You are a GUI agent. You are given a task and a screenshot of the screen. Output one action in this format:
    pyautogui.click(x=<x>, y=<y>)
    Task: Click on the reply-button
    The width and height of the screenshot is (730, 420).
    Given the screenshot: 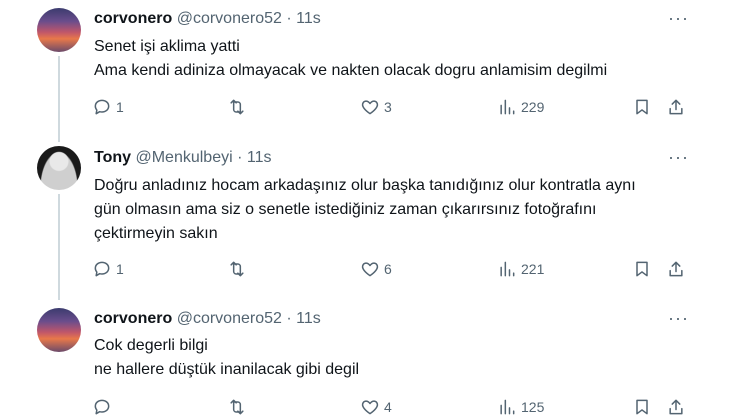 What is the action you would take?
    pyautogui.click(x=104, y=407)
    